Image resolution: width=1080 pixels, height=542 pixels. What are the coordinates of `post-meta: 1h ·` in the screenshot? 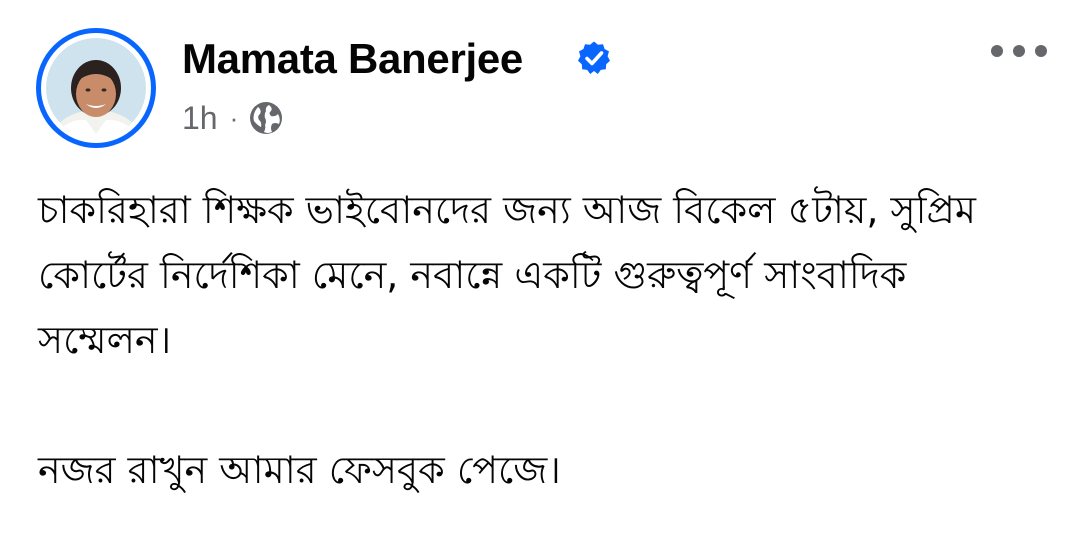 It's located at (233, 118).